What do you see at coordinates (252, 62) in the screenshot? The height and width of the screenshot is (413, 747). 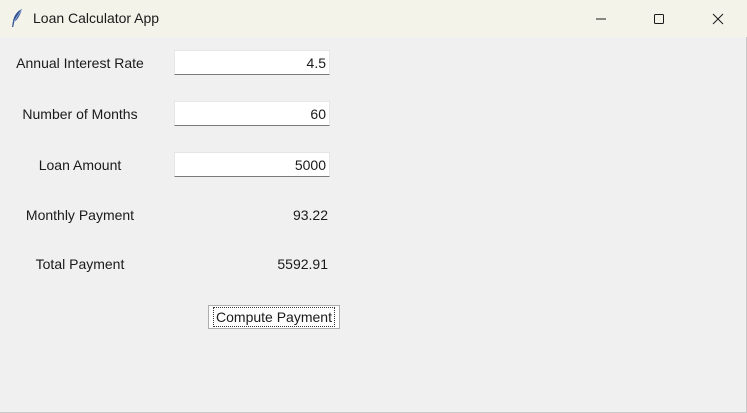 I see `interest-rate-input` at bounding box center [252, 62].